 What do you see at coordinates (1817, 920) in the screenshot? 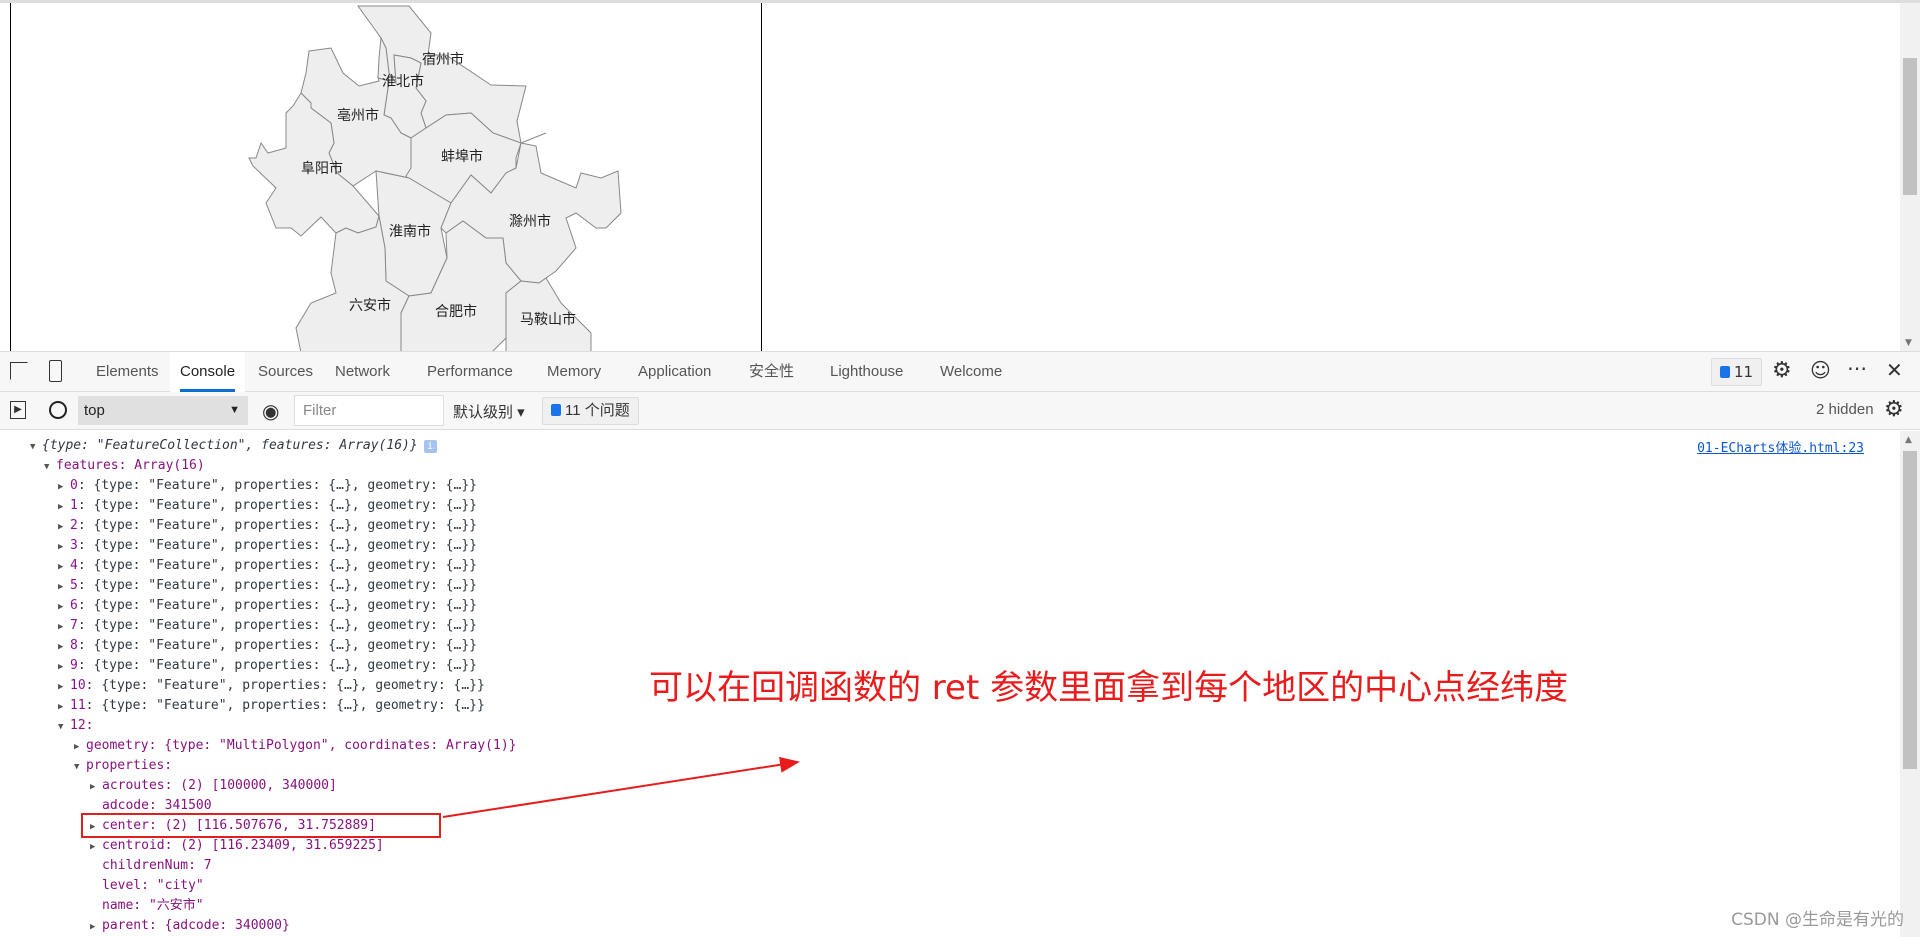
I see `watermark: CSDN @生命是有光的` at bounding box center [1817, 920].